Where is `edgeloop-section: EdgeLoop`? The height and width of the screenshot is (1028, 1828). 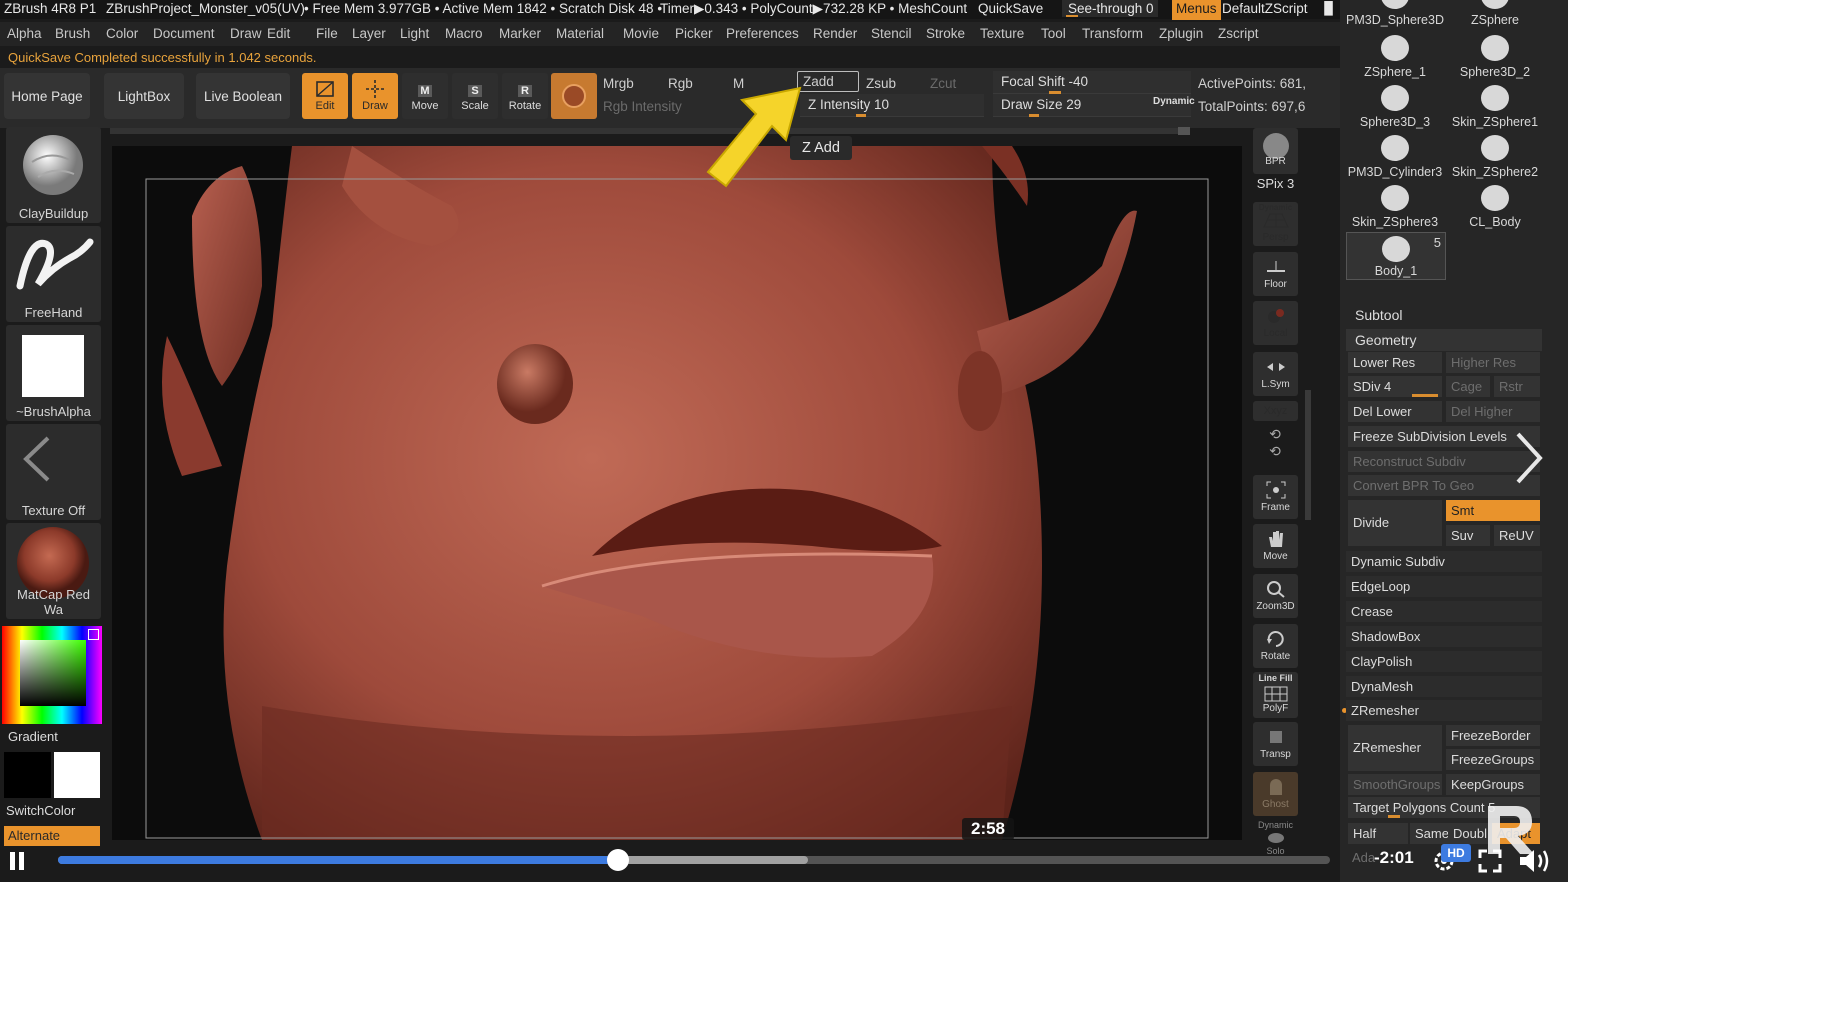
edgeloop-section: EdgeLoop is located at coordinates (1444, 586).